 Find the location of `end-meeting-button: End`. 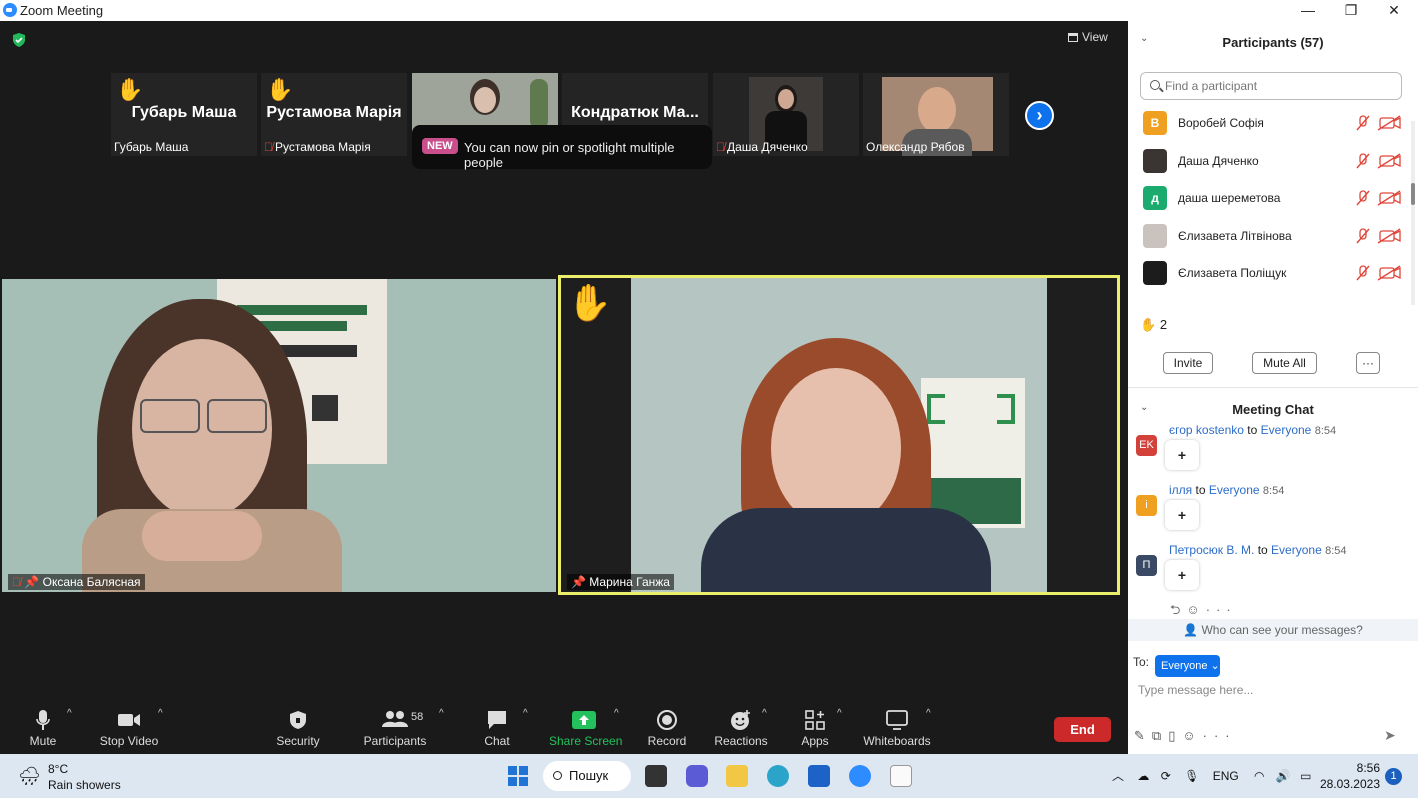

end-meeting-button: End is located at coordinates (1082, 729).